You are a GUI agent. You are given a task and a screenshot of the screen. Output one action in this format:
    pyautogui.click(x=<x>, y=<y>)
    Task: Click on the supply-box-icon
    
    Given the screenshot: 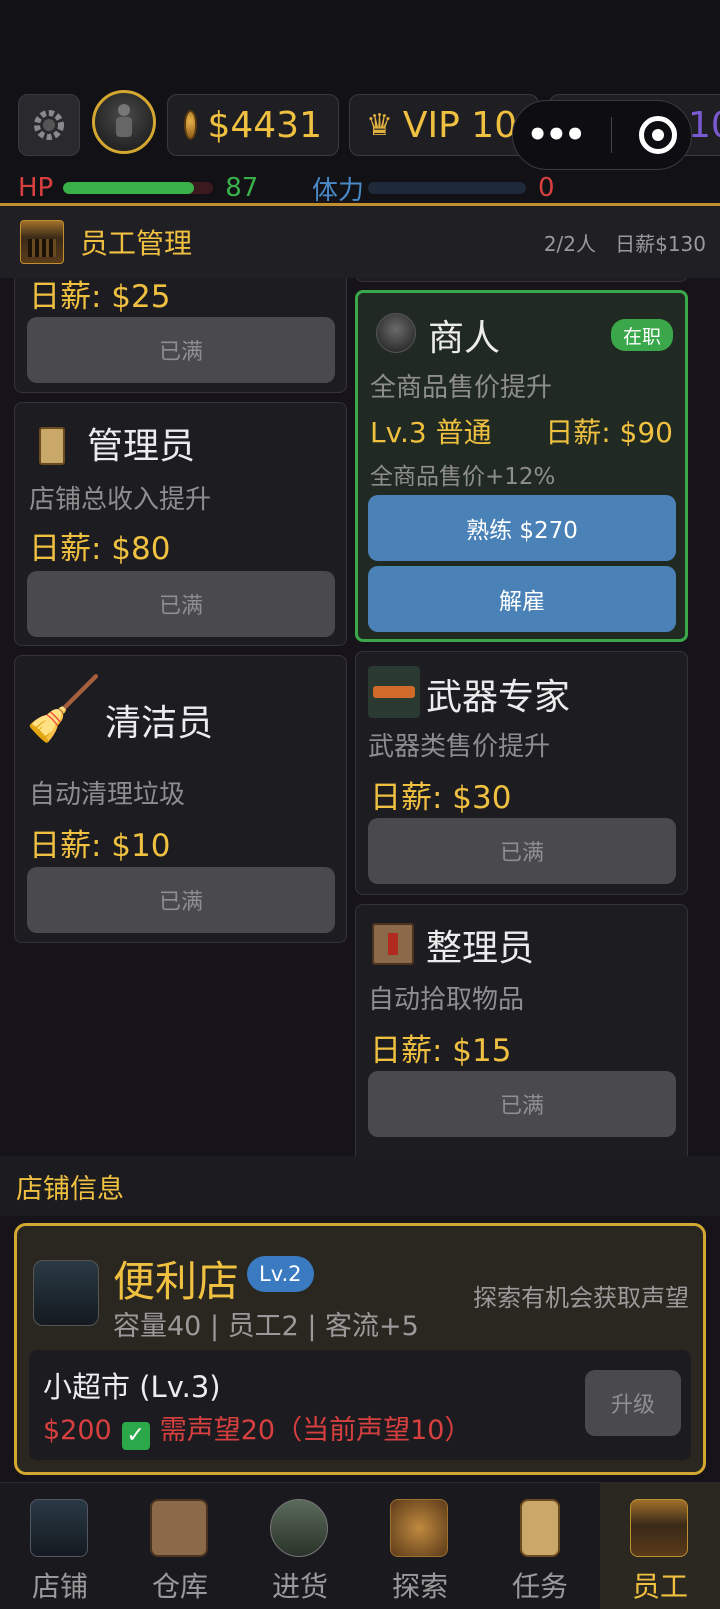 What is the action you would take?
    pyautogui.click(x=393, y=944)
    